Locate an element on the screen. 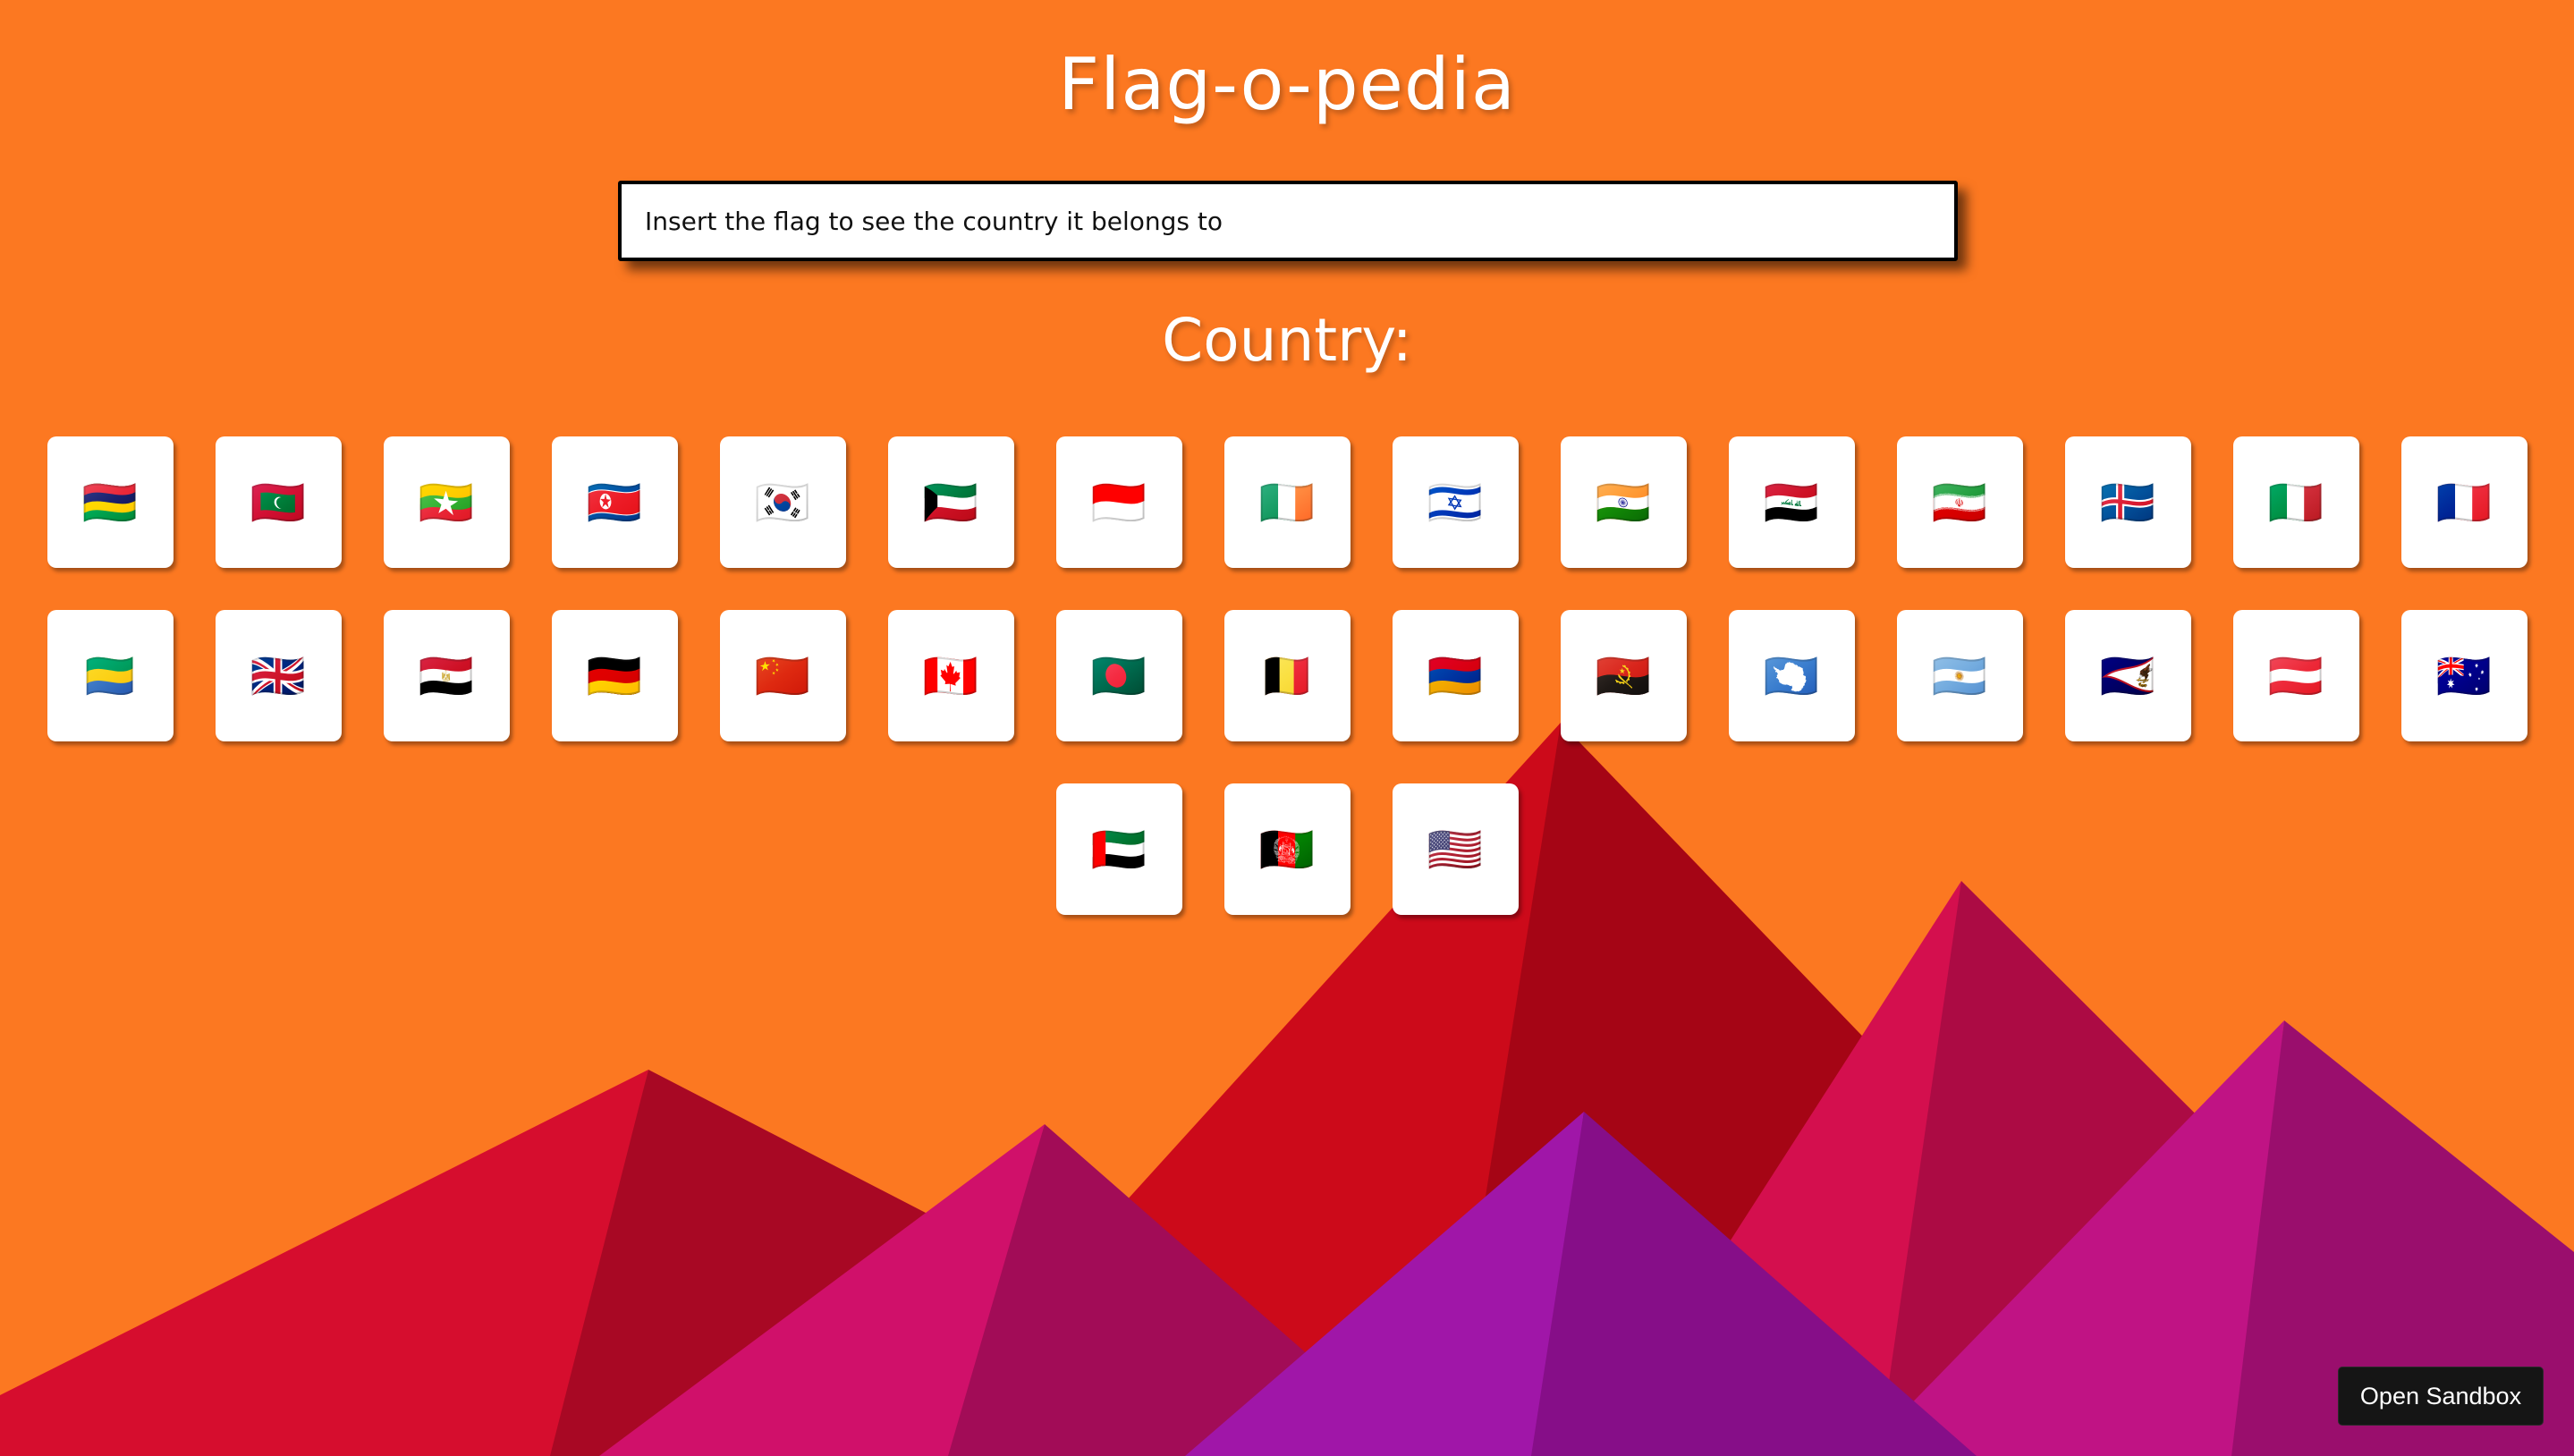 The image size is (2574, 1456). flag-emoji: 🇨🇦 is located at coordinates (950, 675).